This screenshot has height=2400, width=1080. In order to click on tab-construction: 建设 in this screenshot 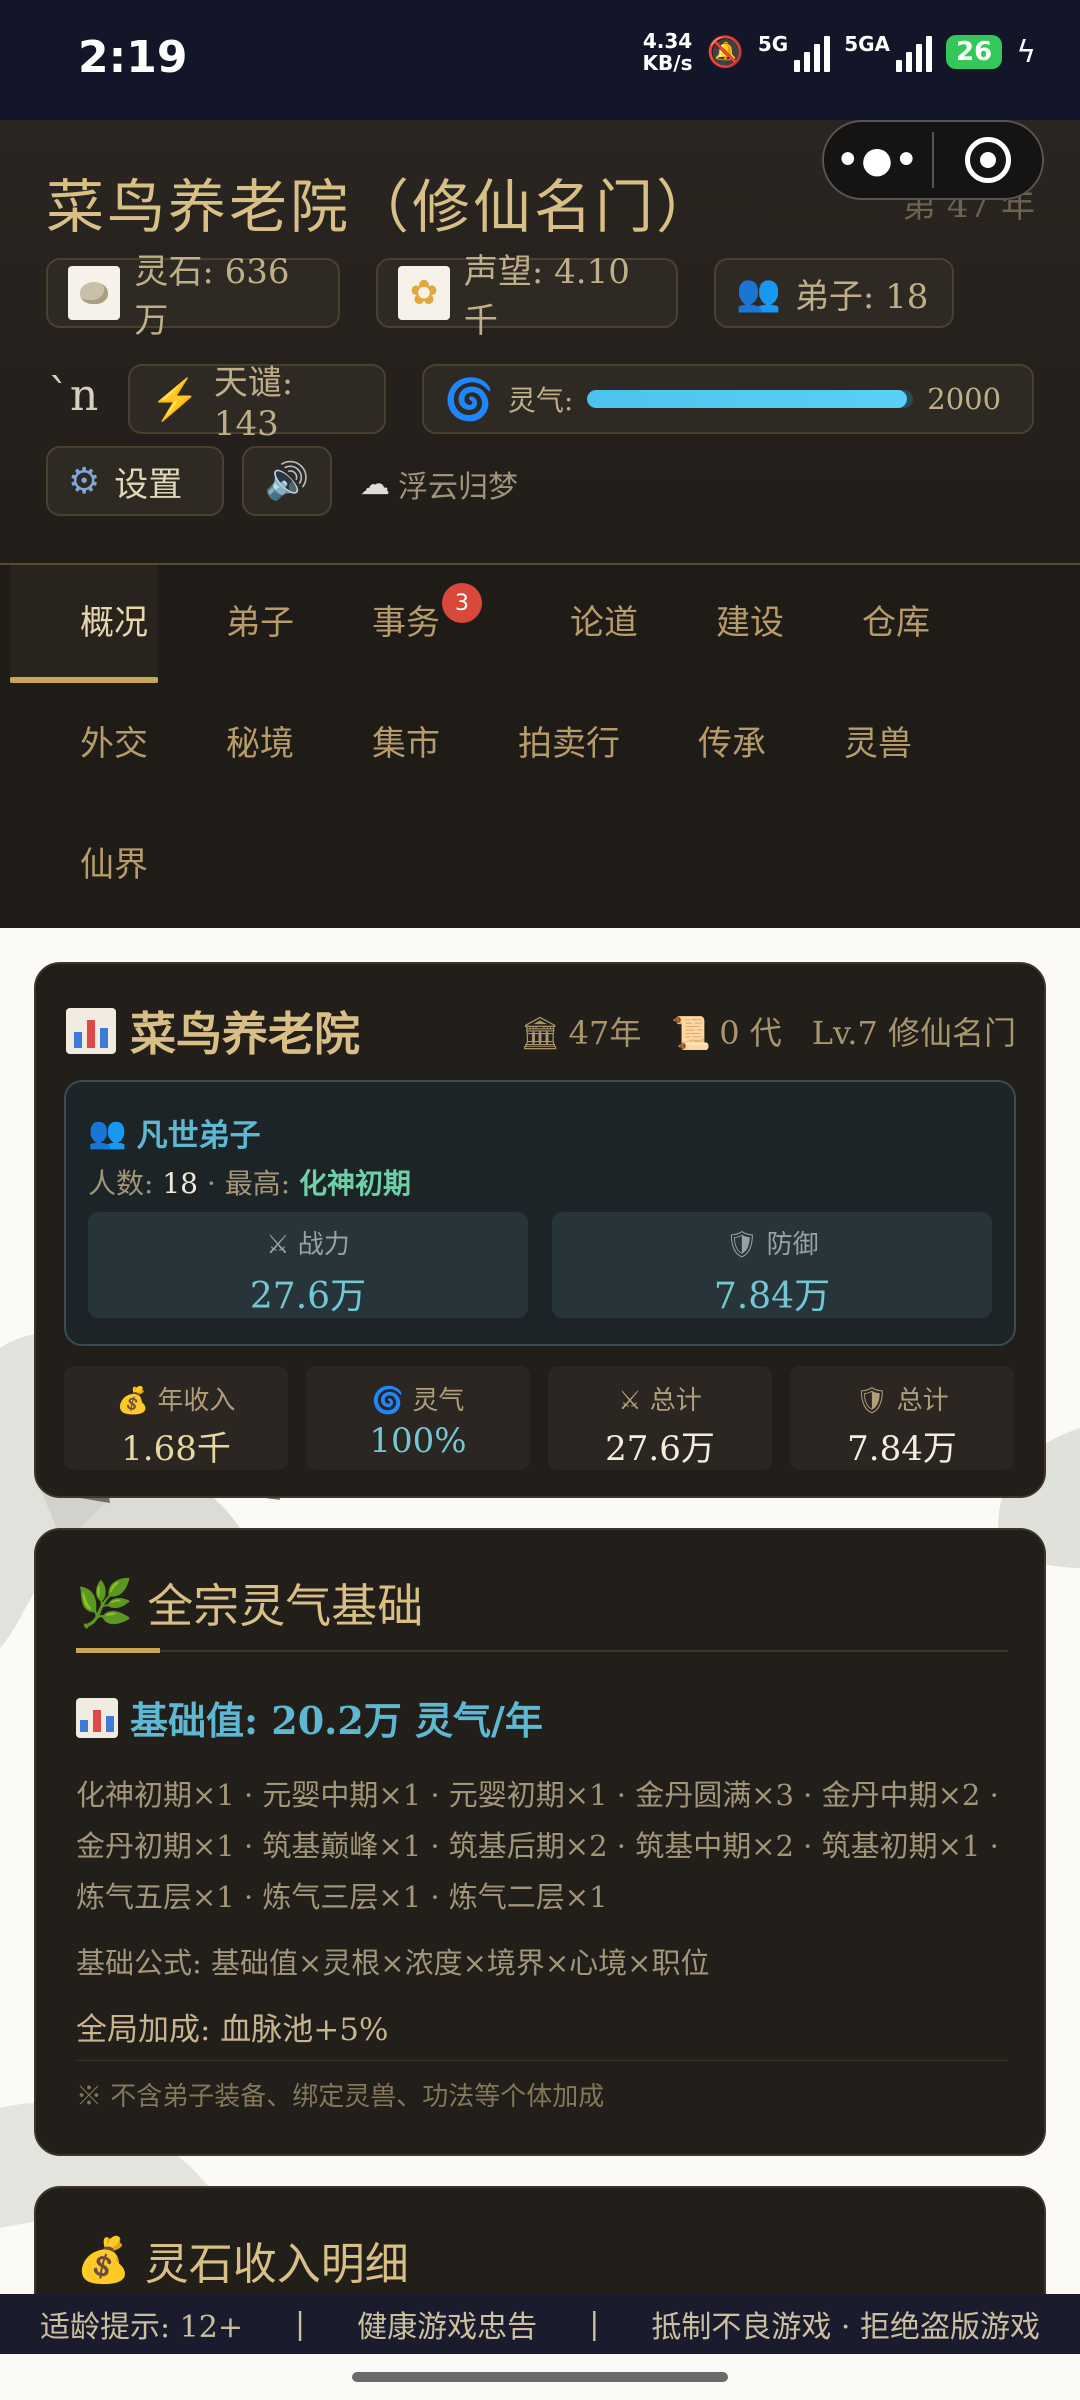, I will do `click(750, 619)`.